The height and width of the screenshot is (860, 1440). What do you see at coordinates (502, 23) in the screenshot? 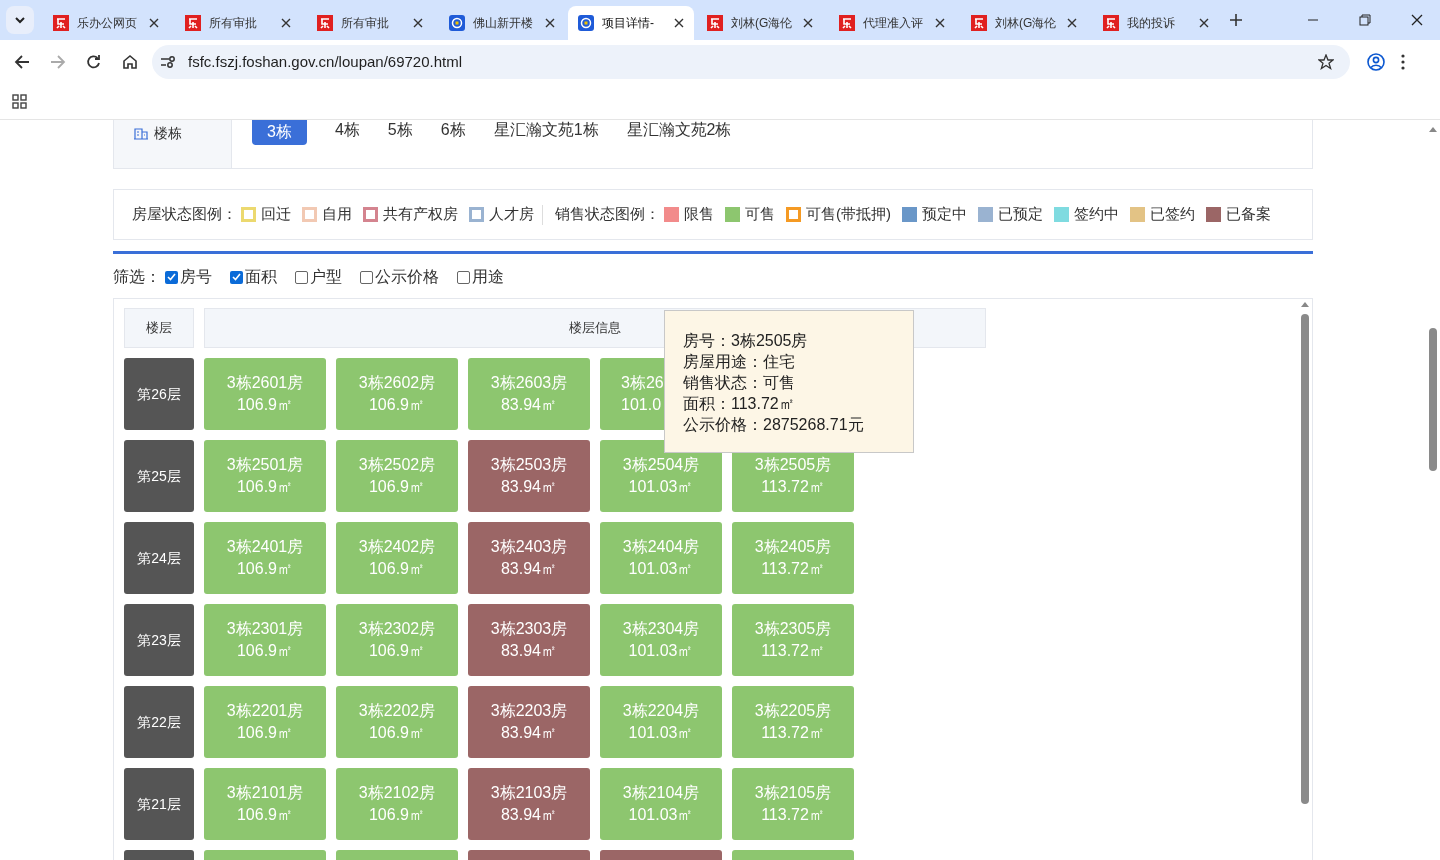
I see `browser-tab: 佛山新开楼` at bounding box center [502, 23].